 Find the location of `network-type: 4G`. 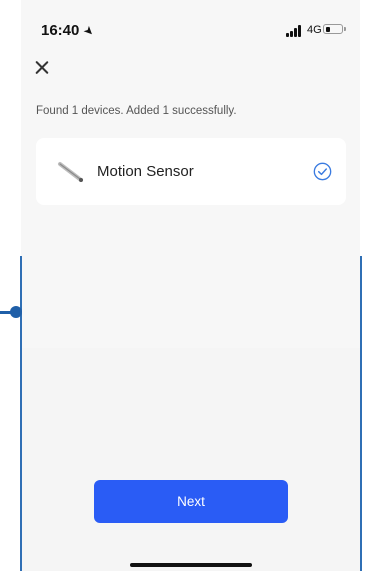

network-type: 4G is located at coordinates (314, 30).